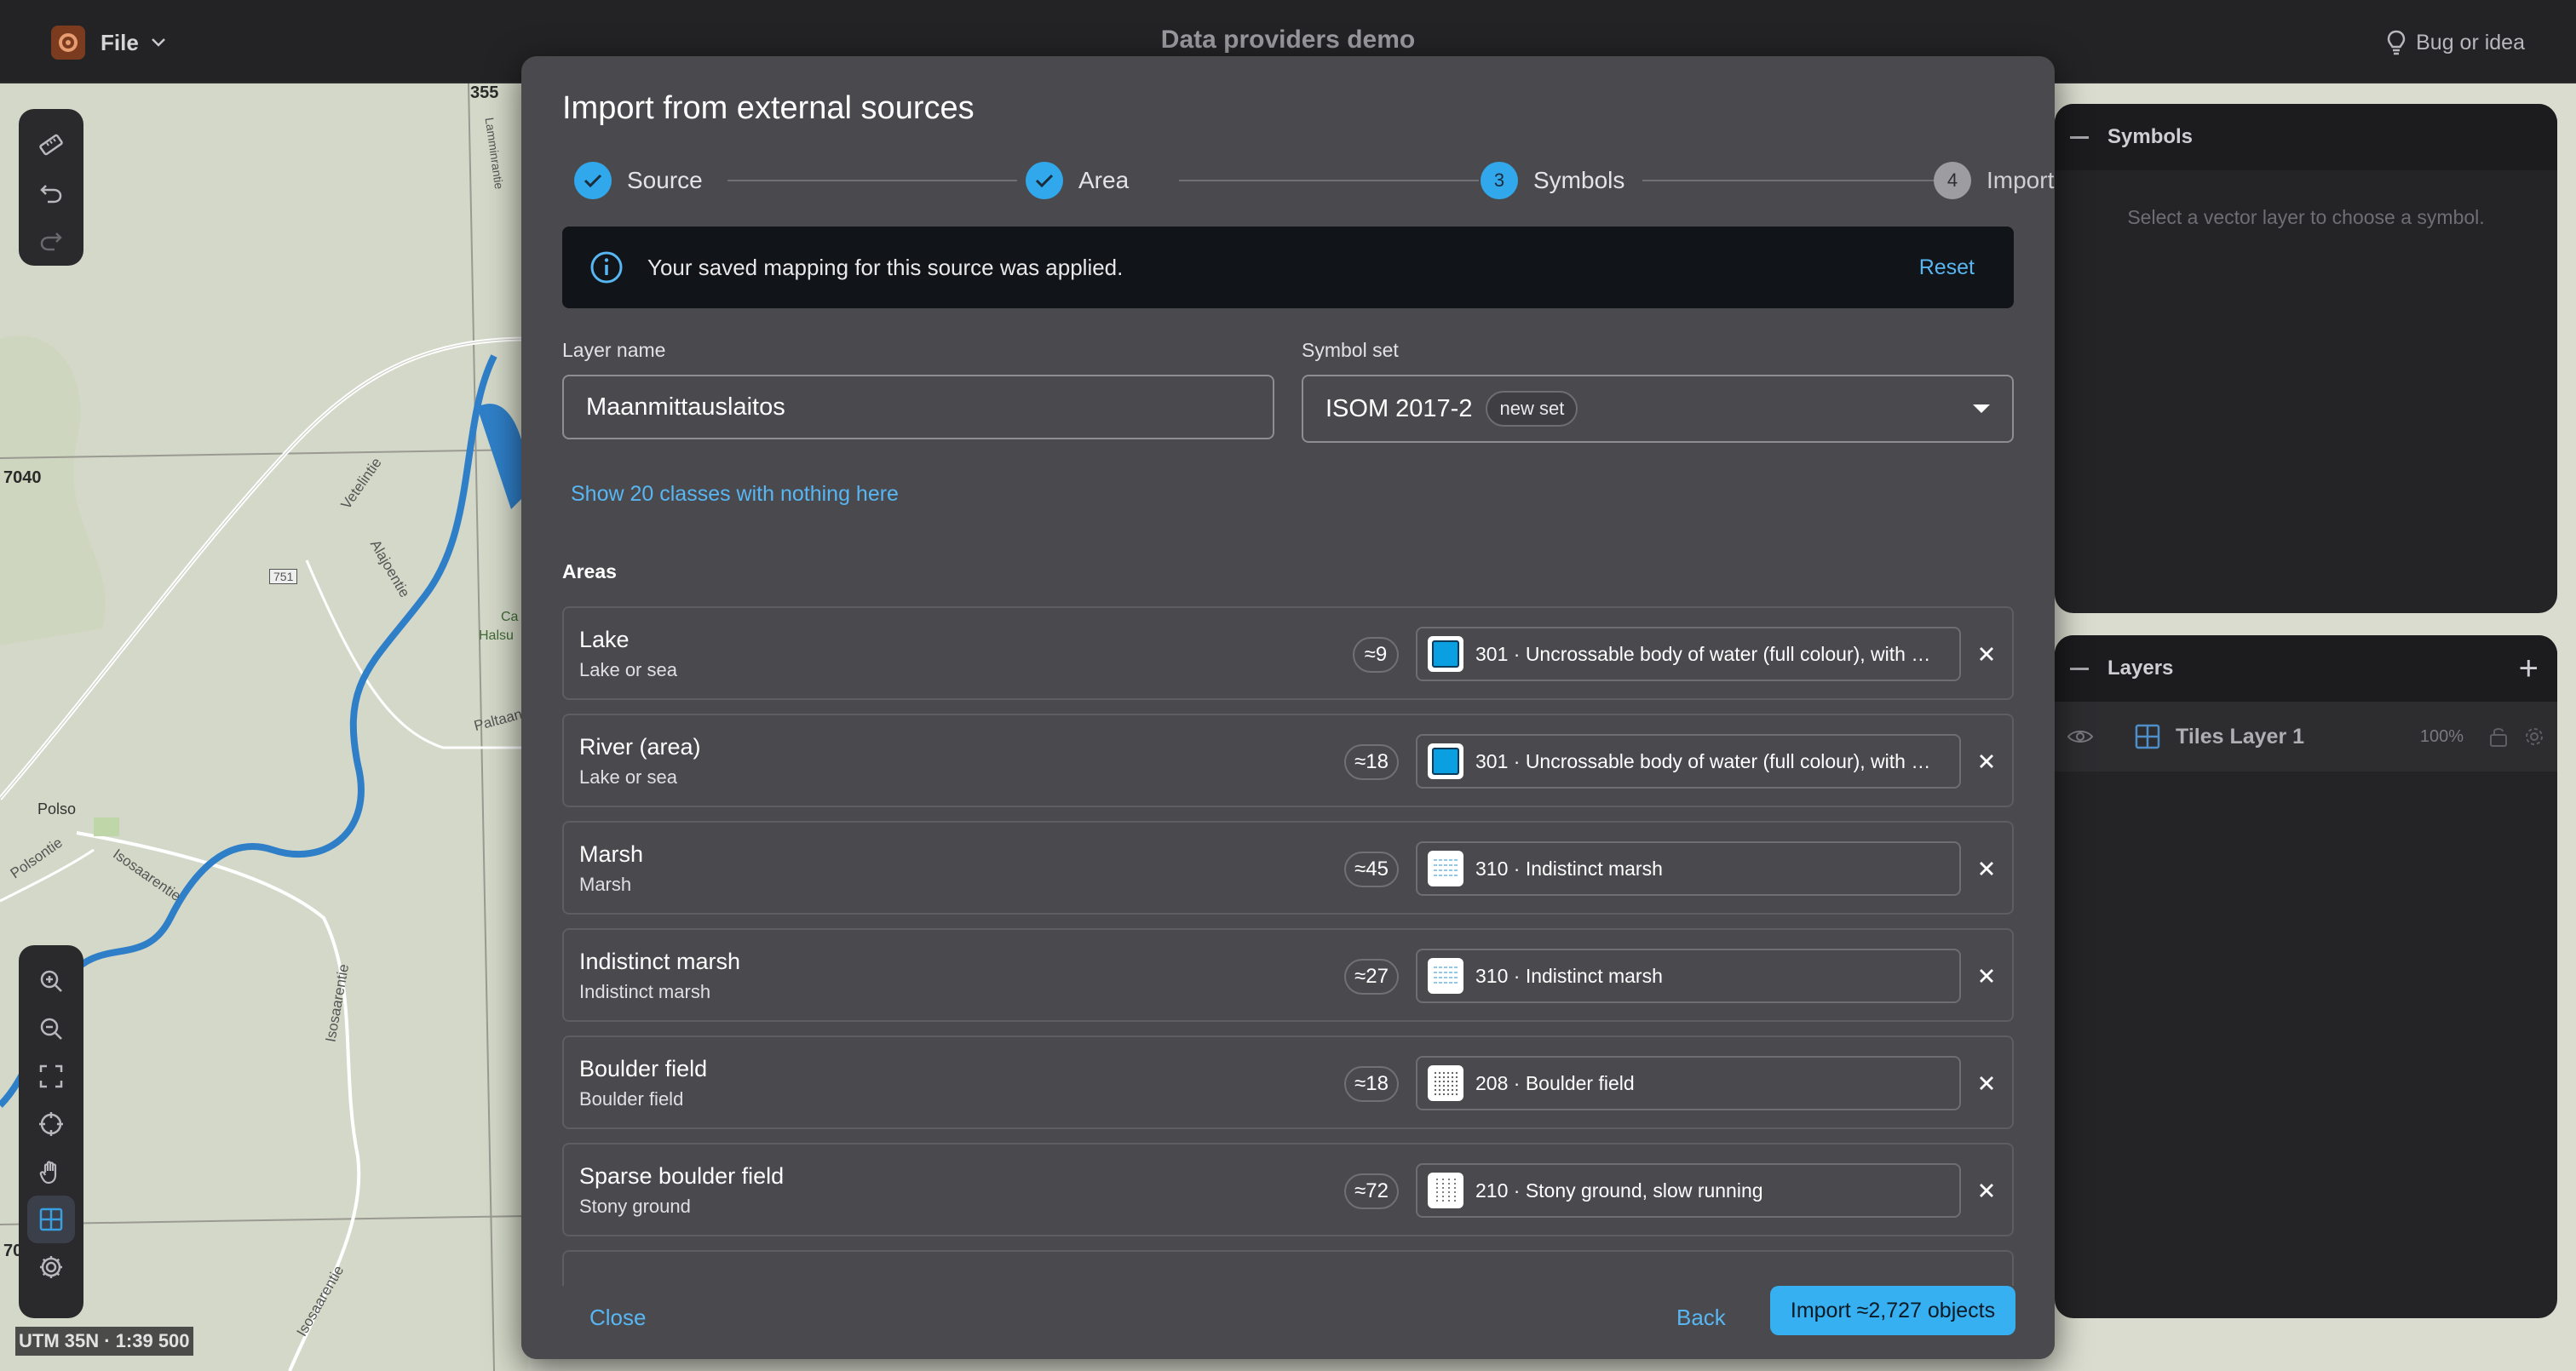 This screenshot has height=1371, width=2576. What do you see at coordinates (590, 571) in the screenshot?
I see `section-title: Areas` at bounding box center [590, 571].